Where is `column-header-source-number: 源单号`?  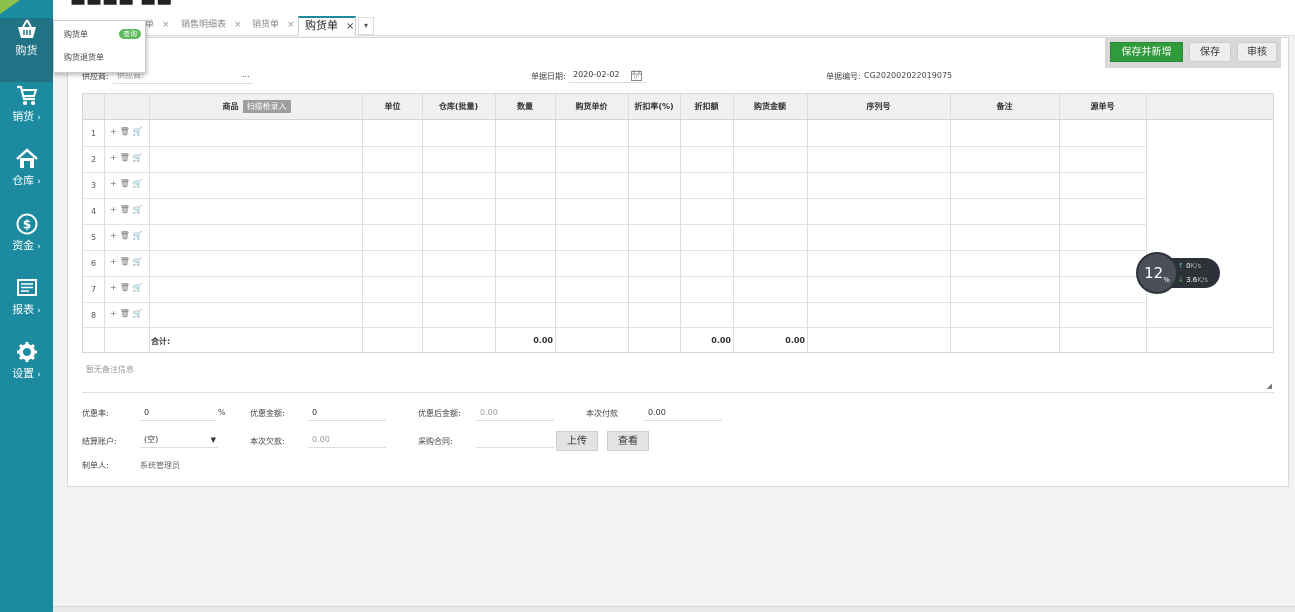 column-header-source-number: 源单号 is located at coordinates (1102, 106).